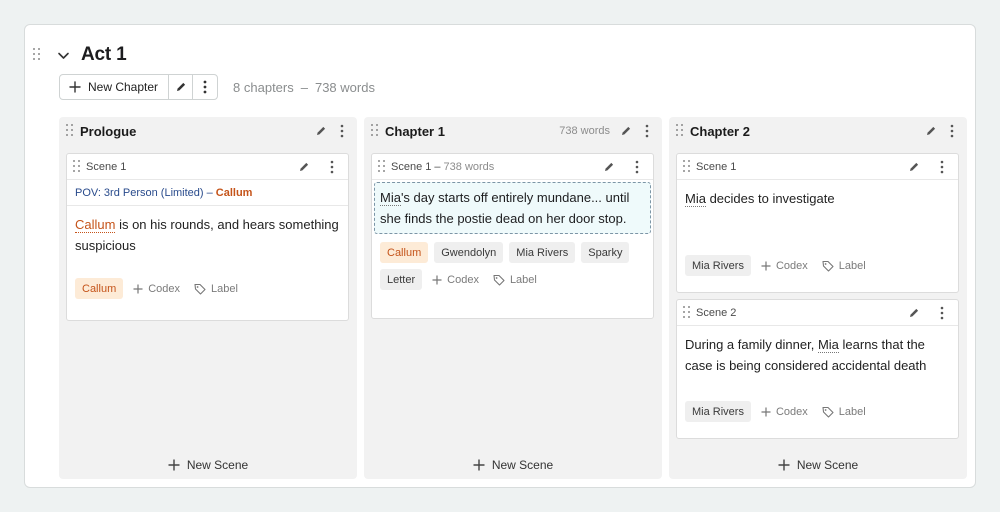 The height and width of the screenshot is (512, 1000). What do you see at coordinates (720, 131) in the screenshot?
I see `chapter-title: Chapter 2` at bounding box center [720, 131].